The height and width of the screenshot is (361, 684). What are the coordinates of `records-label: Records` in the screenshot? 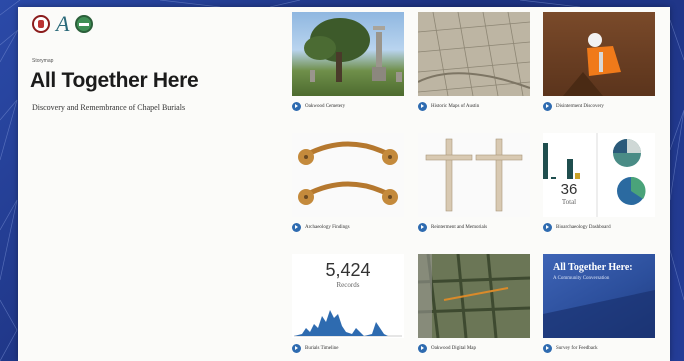 It's located at (348, 285).